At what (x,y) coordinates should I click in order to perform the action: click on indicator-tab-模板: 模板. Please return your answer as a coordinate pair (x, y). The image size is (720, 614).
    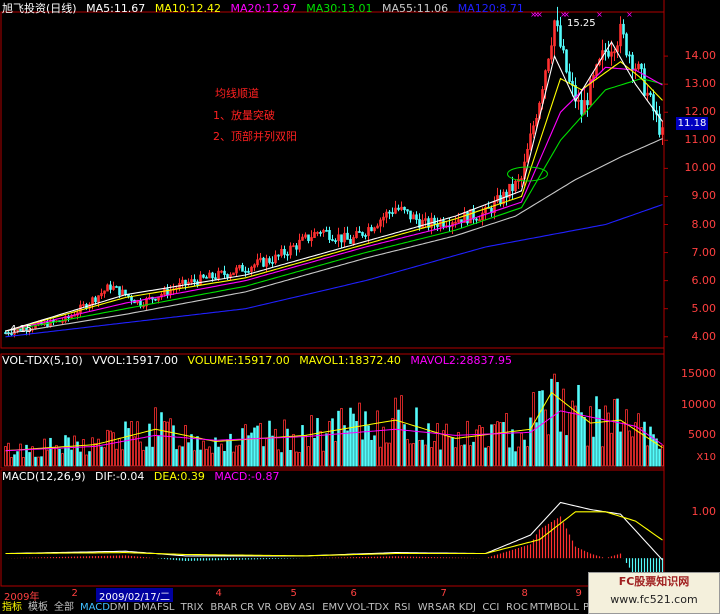
    Looking at the image, I should click on (38, 608).